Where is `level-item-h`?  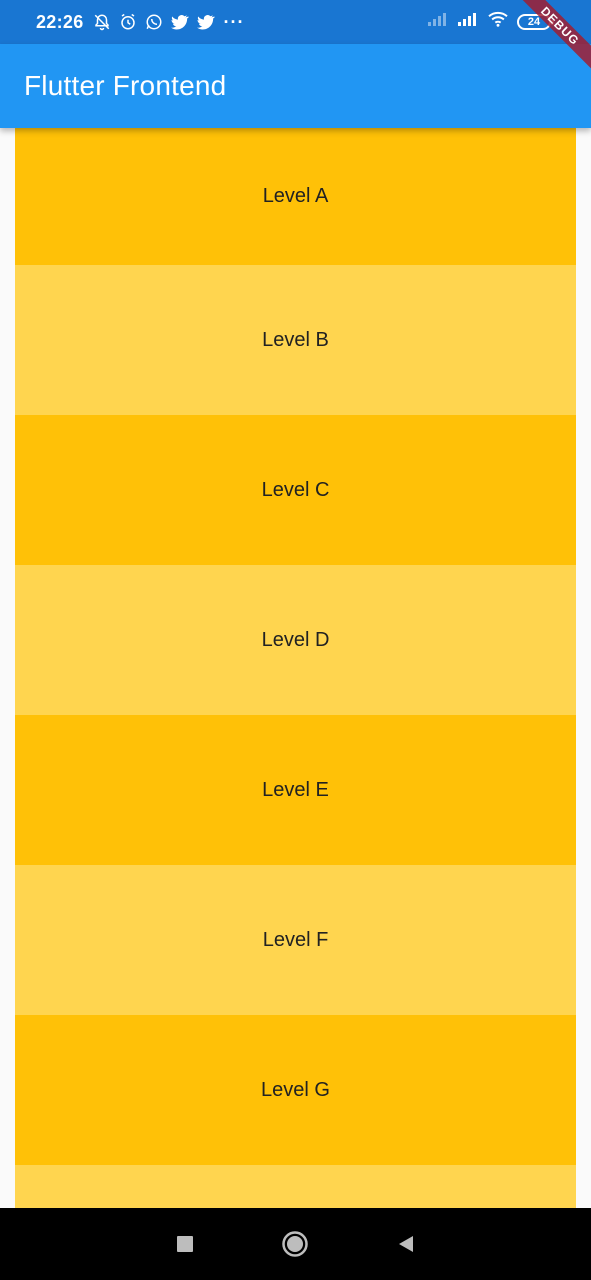
level-item-h is located at coordinates (295, 1186).